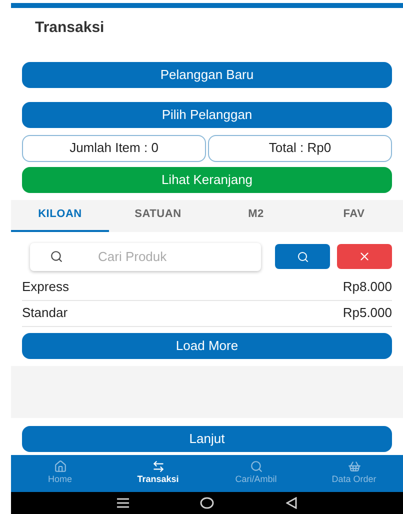 The height and width of the screenshot is (514, 403). What do you see at coordinates (207, 115) in the screenshot?
I see `customer-button: Pilih Pelanggan` at bounding box center [207, 115].